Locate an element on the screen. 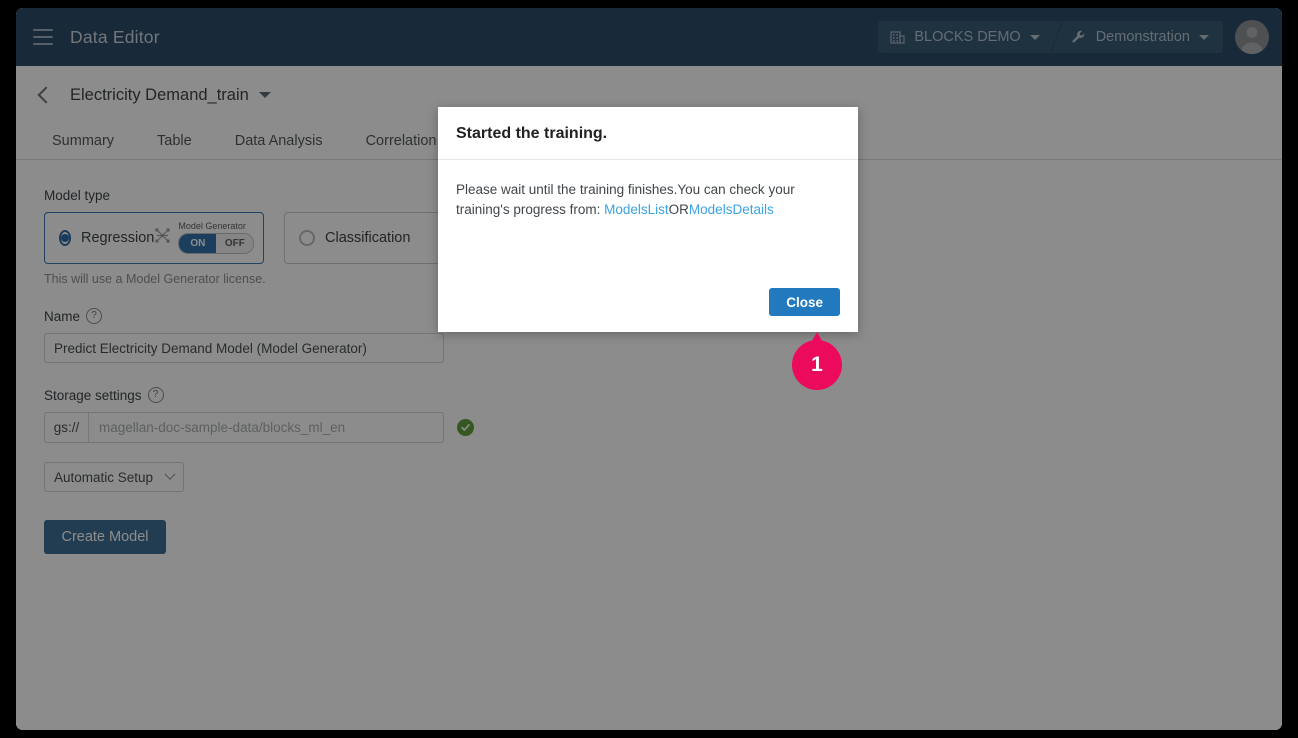 This screenshot has height=738, width=1298. step-marker-number: 1 is located at coordinates (817, 364).